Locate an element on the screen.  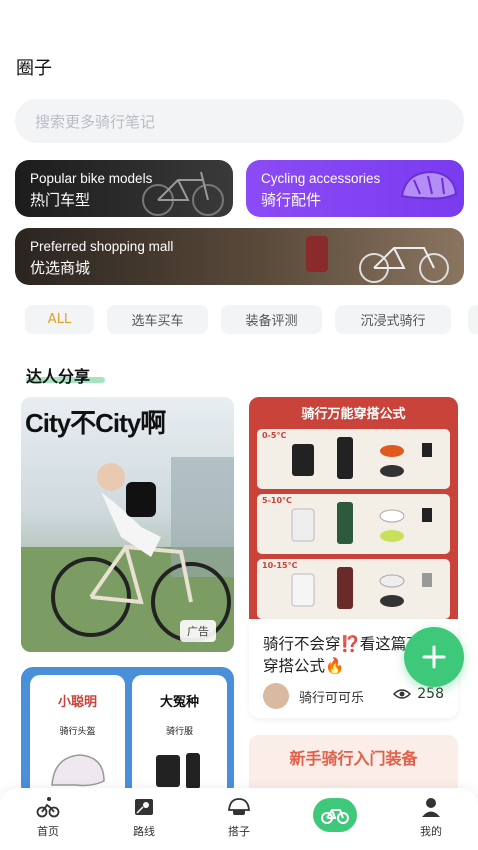
tab-overflow is located at coordinates (473, 319).